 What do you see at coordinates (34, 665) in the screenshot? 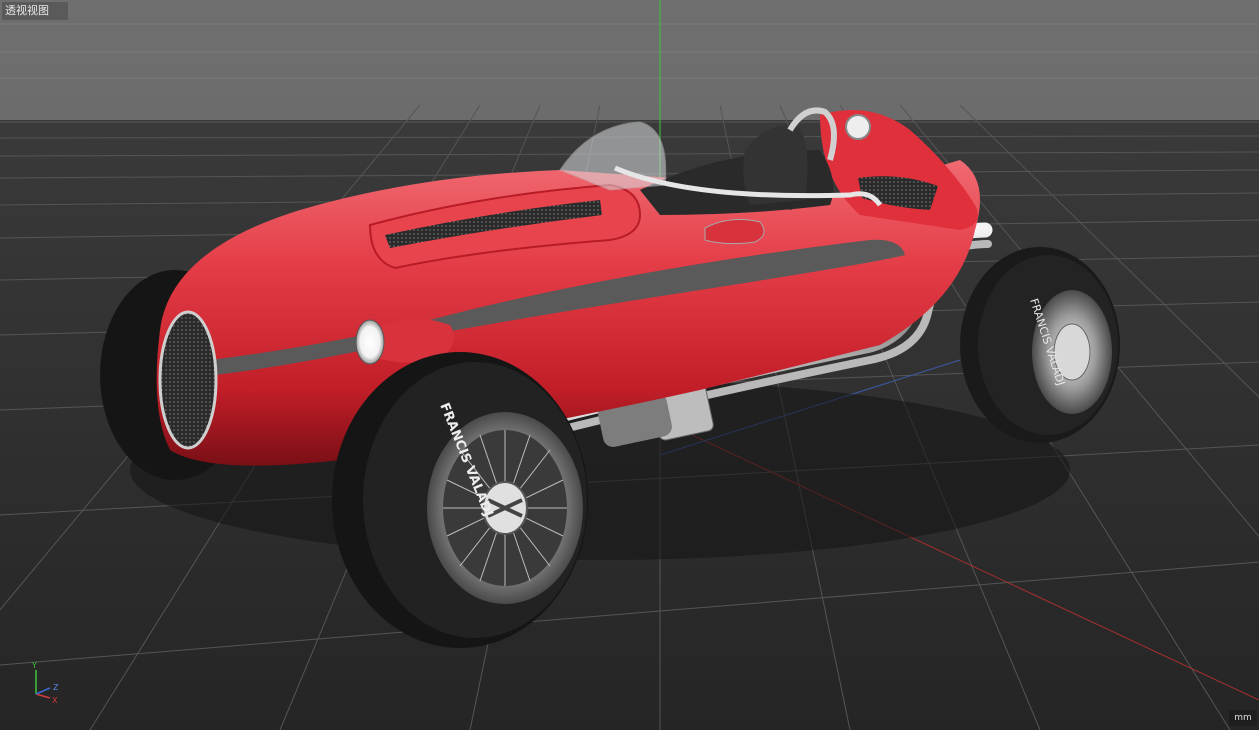
I see `gizmo-y-label: Y` at bounding box center [34, 665].